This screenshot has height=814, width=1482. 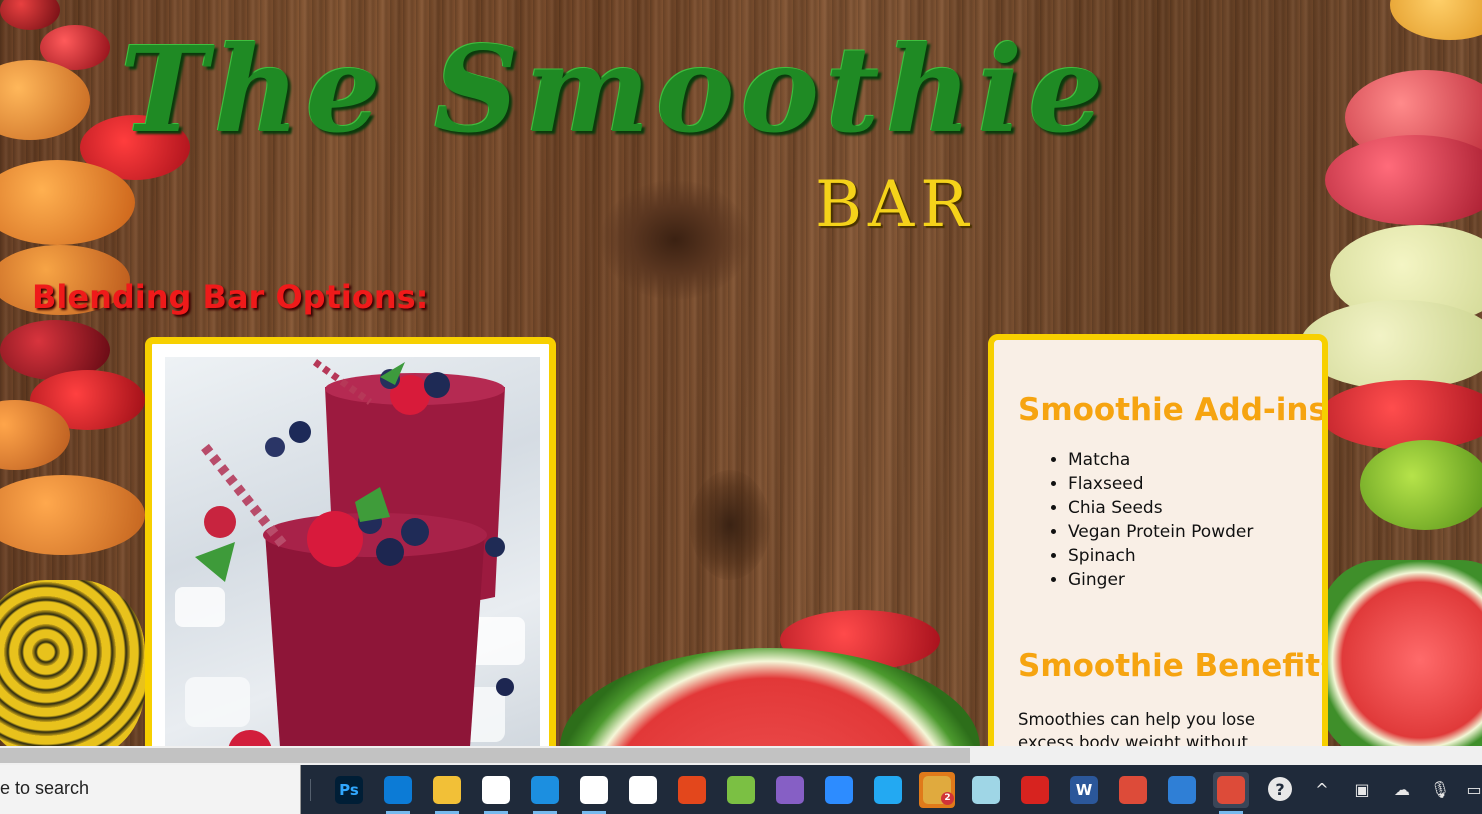 What do you see at coordinates (888, 790) in the screenshot?
I see `vscode-icon` at bounding box center [888, 790].